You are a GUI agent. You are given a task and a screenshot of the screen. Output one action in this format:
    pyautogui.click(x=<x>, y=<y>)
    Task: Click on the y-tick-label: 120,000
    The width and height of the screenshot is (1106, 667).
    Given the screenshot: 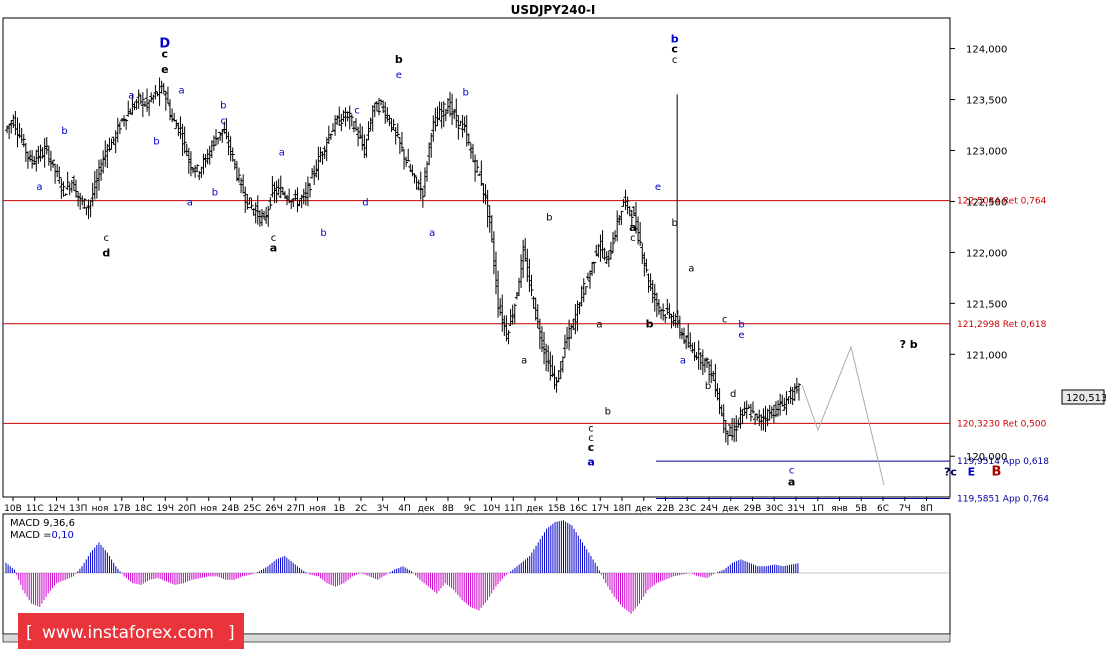 What is the action you would take?
    pyautogui.click(x=986, y=457)
    